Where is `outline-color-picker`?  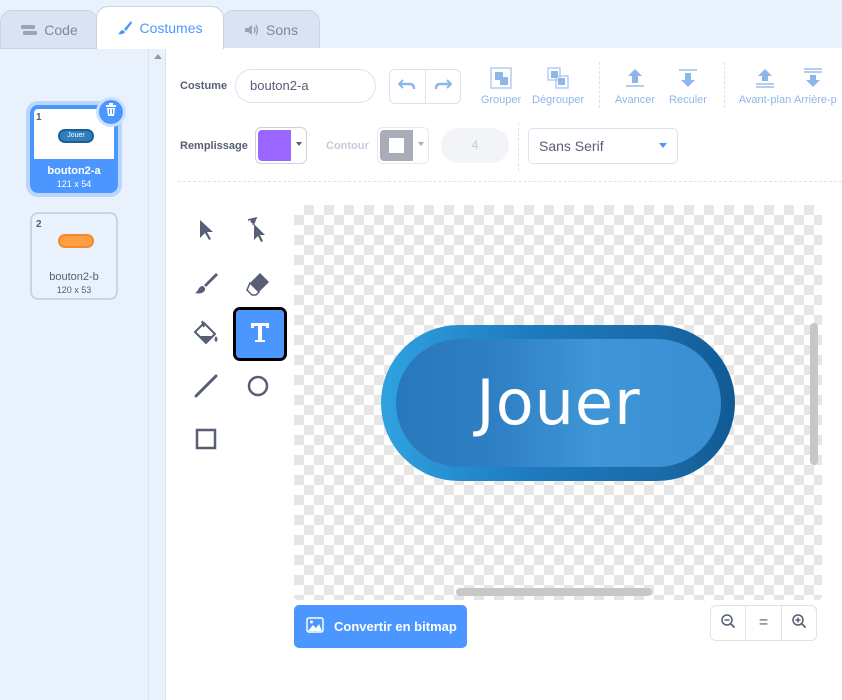 outline-color-picker is located at coordinates (403, 145).